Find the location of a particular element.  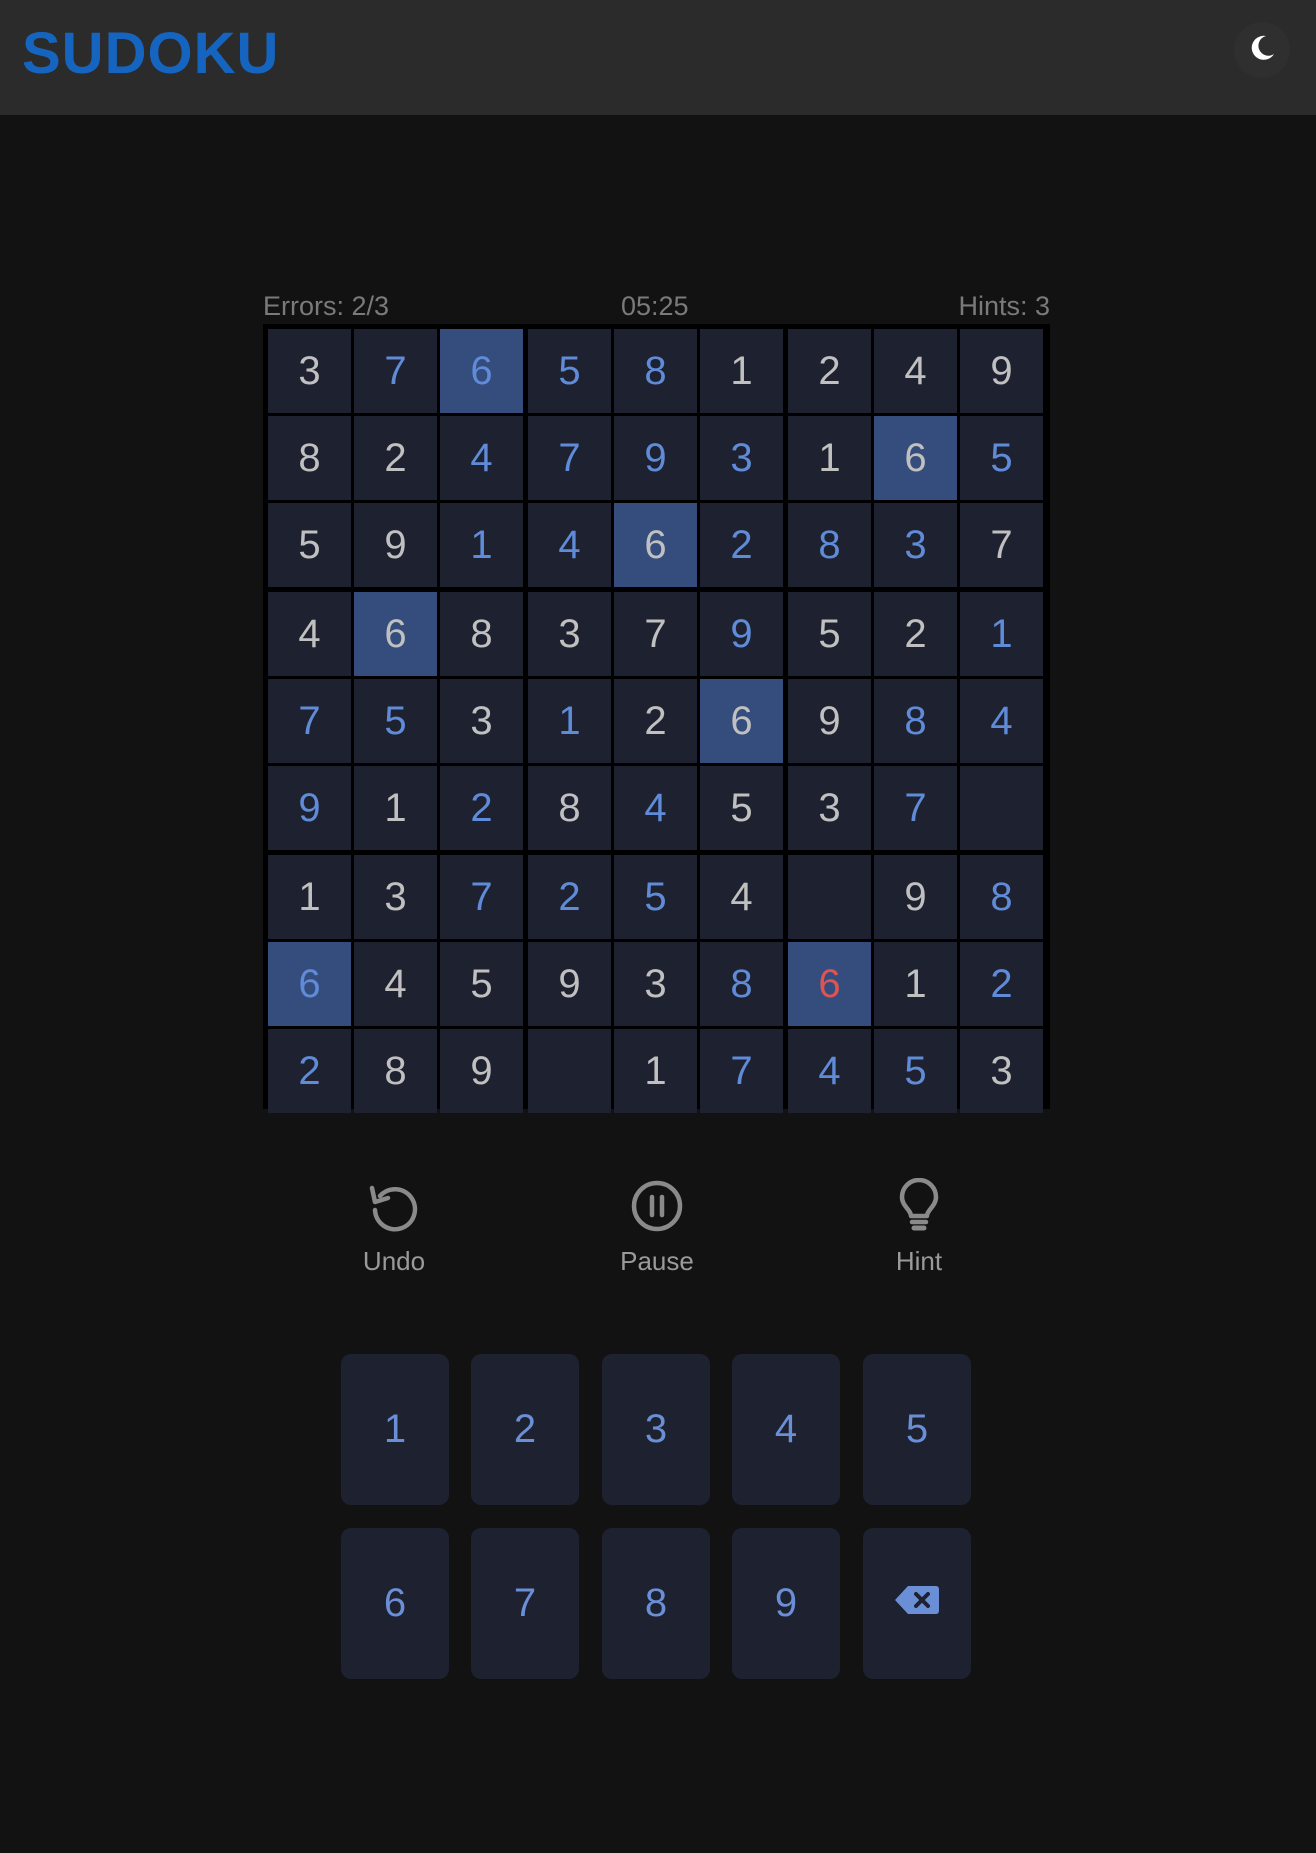

board-cell-r1c2: 7 is located at coordinates (395, 371).